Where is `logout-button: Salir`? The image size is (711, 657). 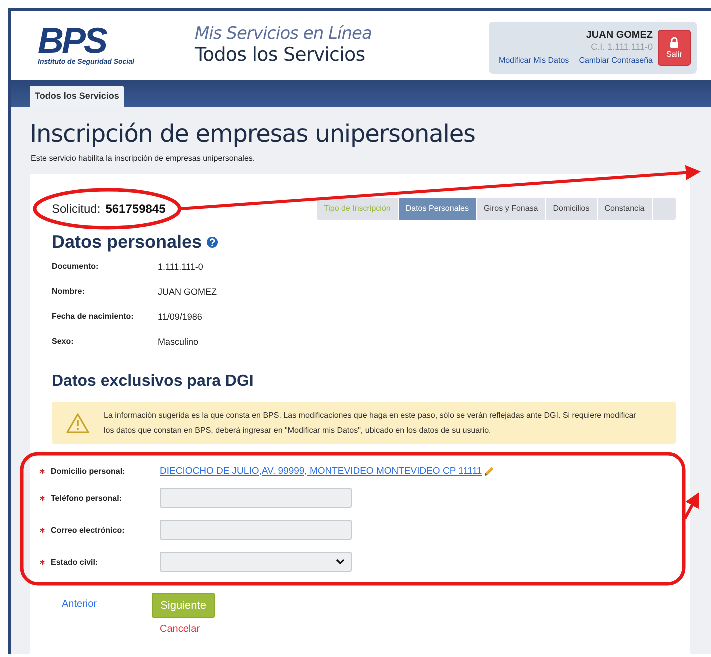
logout-button: Salir is located at coordinates (674, 48).